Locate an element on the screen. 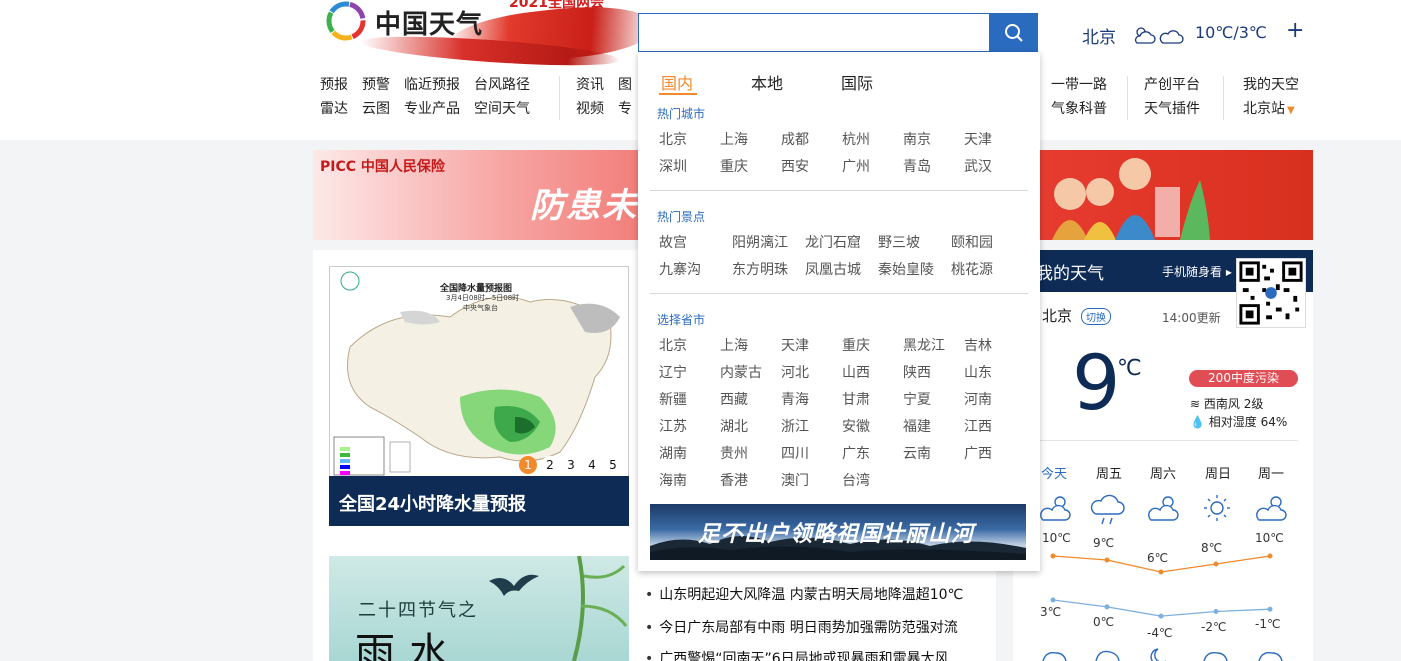 This screenshot has height=661, width=1401. nav-link: 天气插件 is located at coordinates (1172, 109).